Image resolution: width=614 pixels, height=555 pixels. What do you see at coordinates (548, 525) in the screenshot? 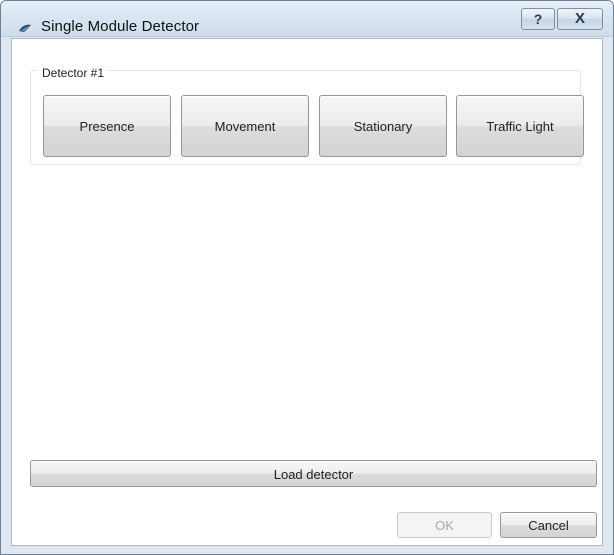
I see `cancel-button: Cancel` at bounding box center [548, 525].